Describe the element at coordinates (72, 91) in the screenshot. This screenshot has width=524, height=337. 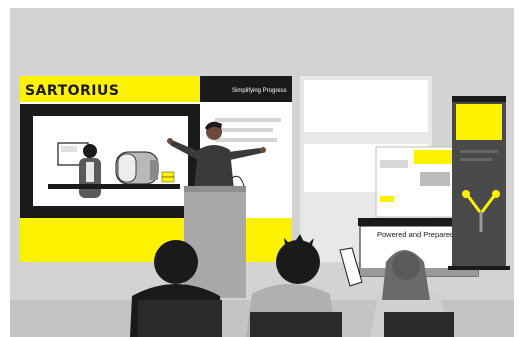
I see `brand-logo: SARTORIUS` at that location.